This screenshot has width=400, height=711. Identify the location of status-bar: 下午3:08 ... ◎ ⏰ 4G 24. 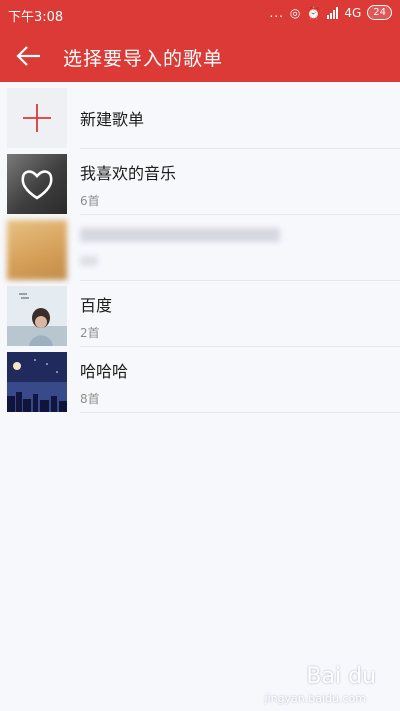
(200, 15).